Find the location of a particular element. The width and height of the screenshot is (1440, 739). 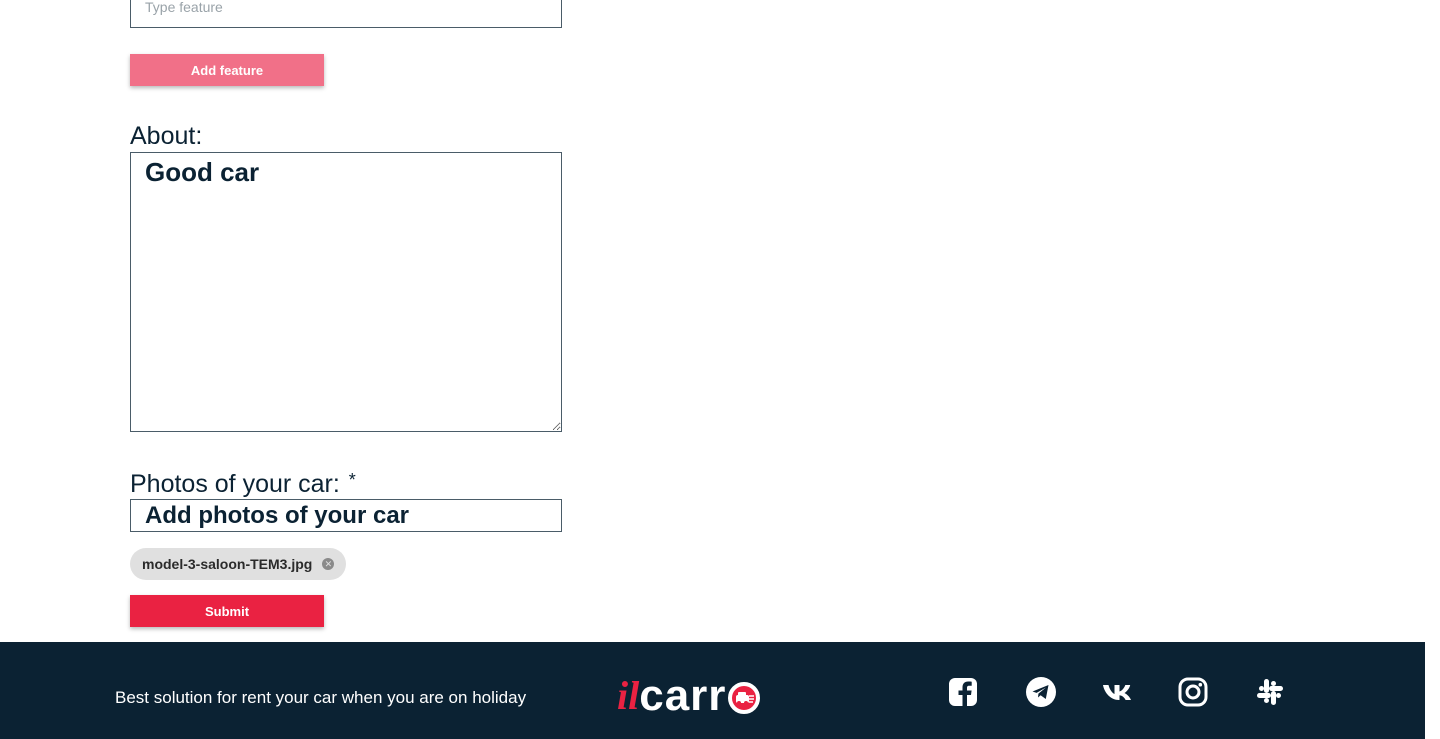

submit-button: Submit is located at coordinates (227, 611).